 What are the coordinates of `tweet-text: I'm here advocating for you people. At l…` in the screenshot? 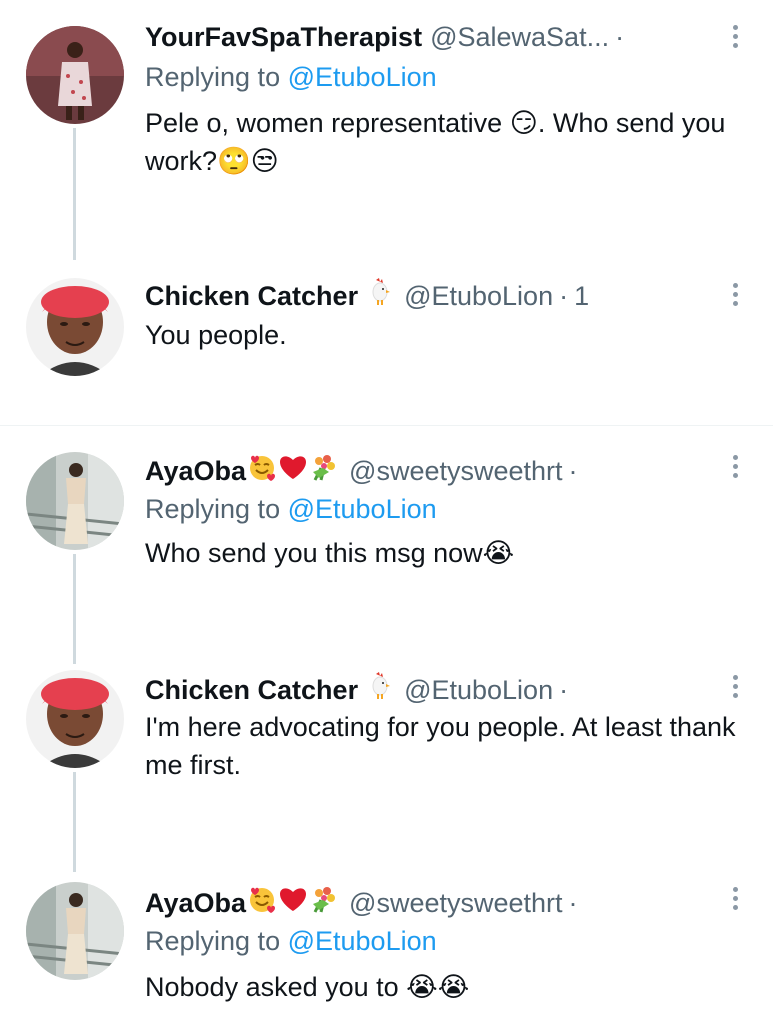 It's located at (440, 746).